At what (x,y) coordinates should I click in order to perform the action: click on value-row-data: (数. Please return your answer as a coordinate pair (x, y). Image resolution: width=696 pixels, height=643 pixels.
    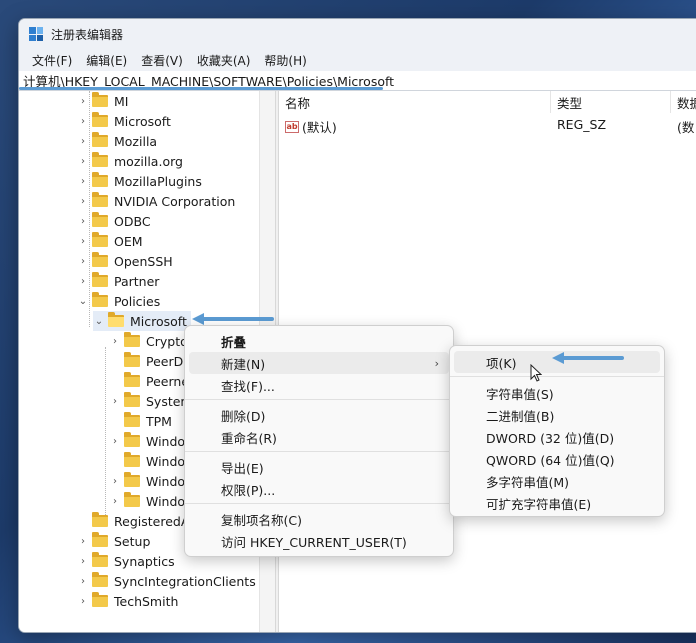
    Looking at the image, I should click on (686, 127).